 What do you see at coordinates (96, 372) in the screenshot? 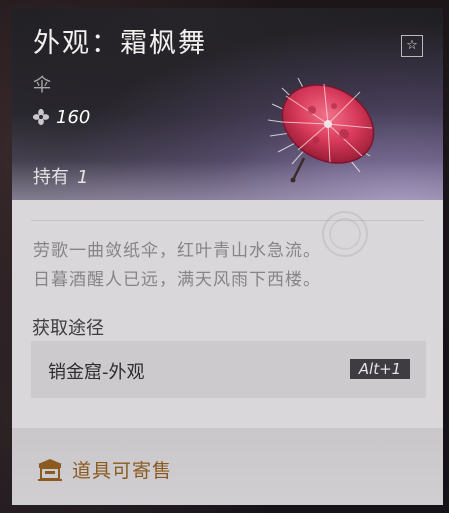
I see `source-label: 销金窟-外观` at bounding box center [96, 372].